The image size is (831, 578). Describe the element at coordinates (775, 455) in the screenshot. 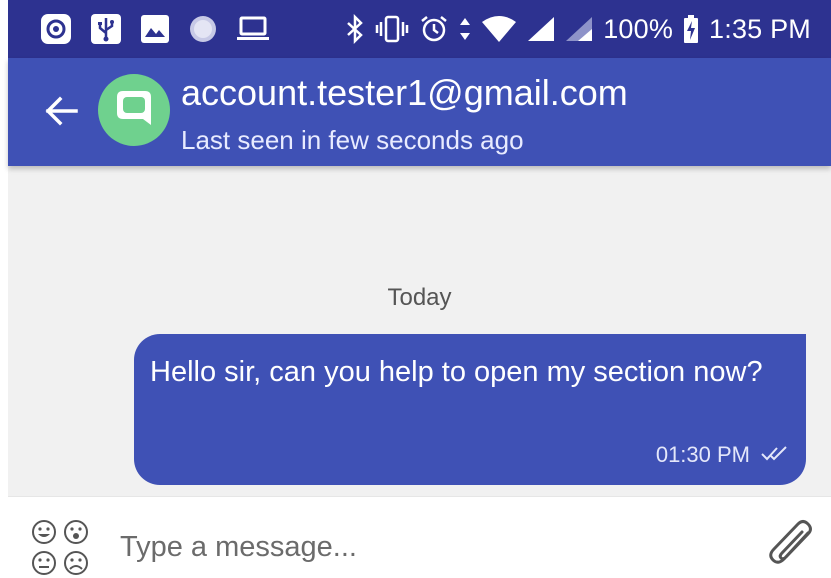

I see `double-check-icon` at that location.